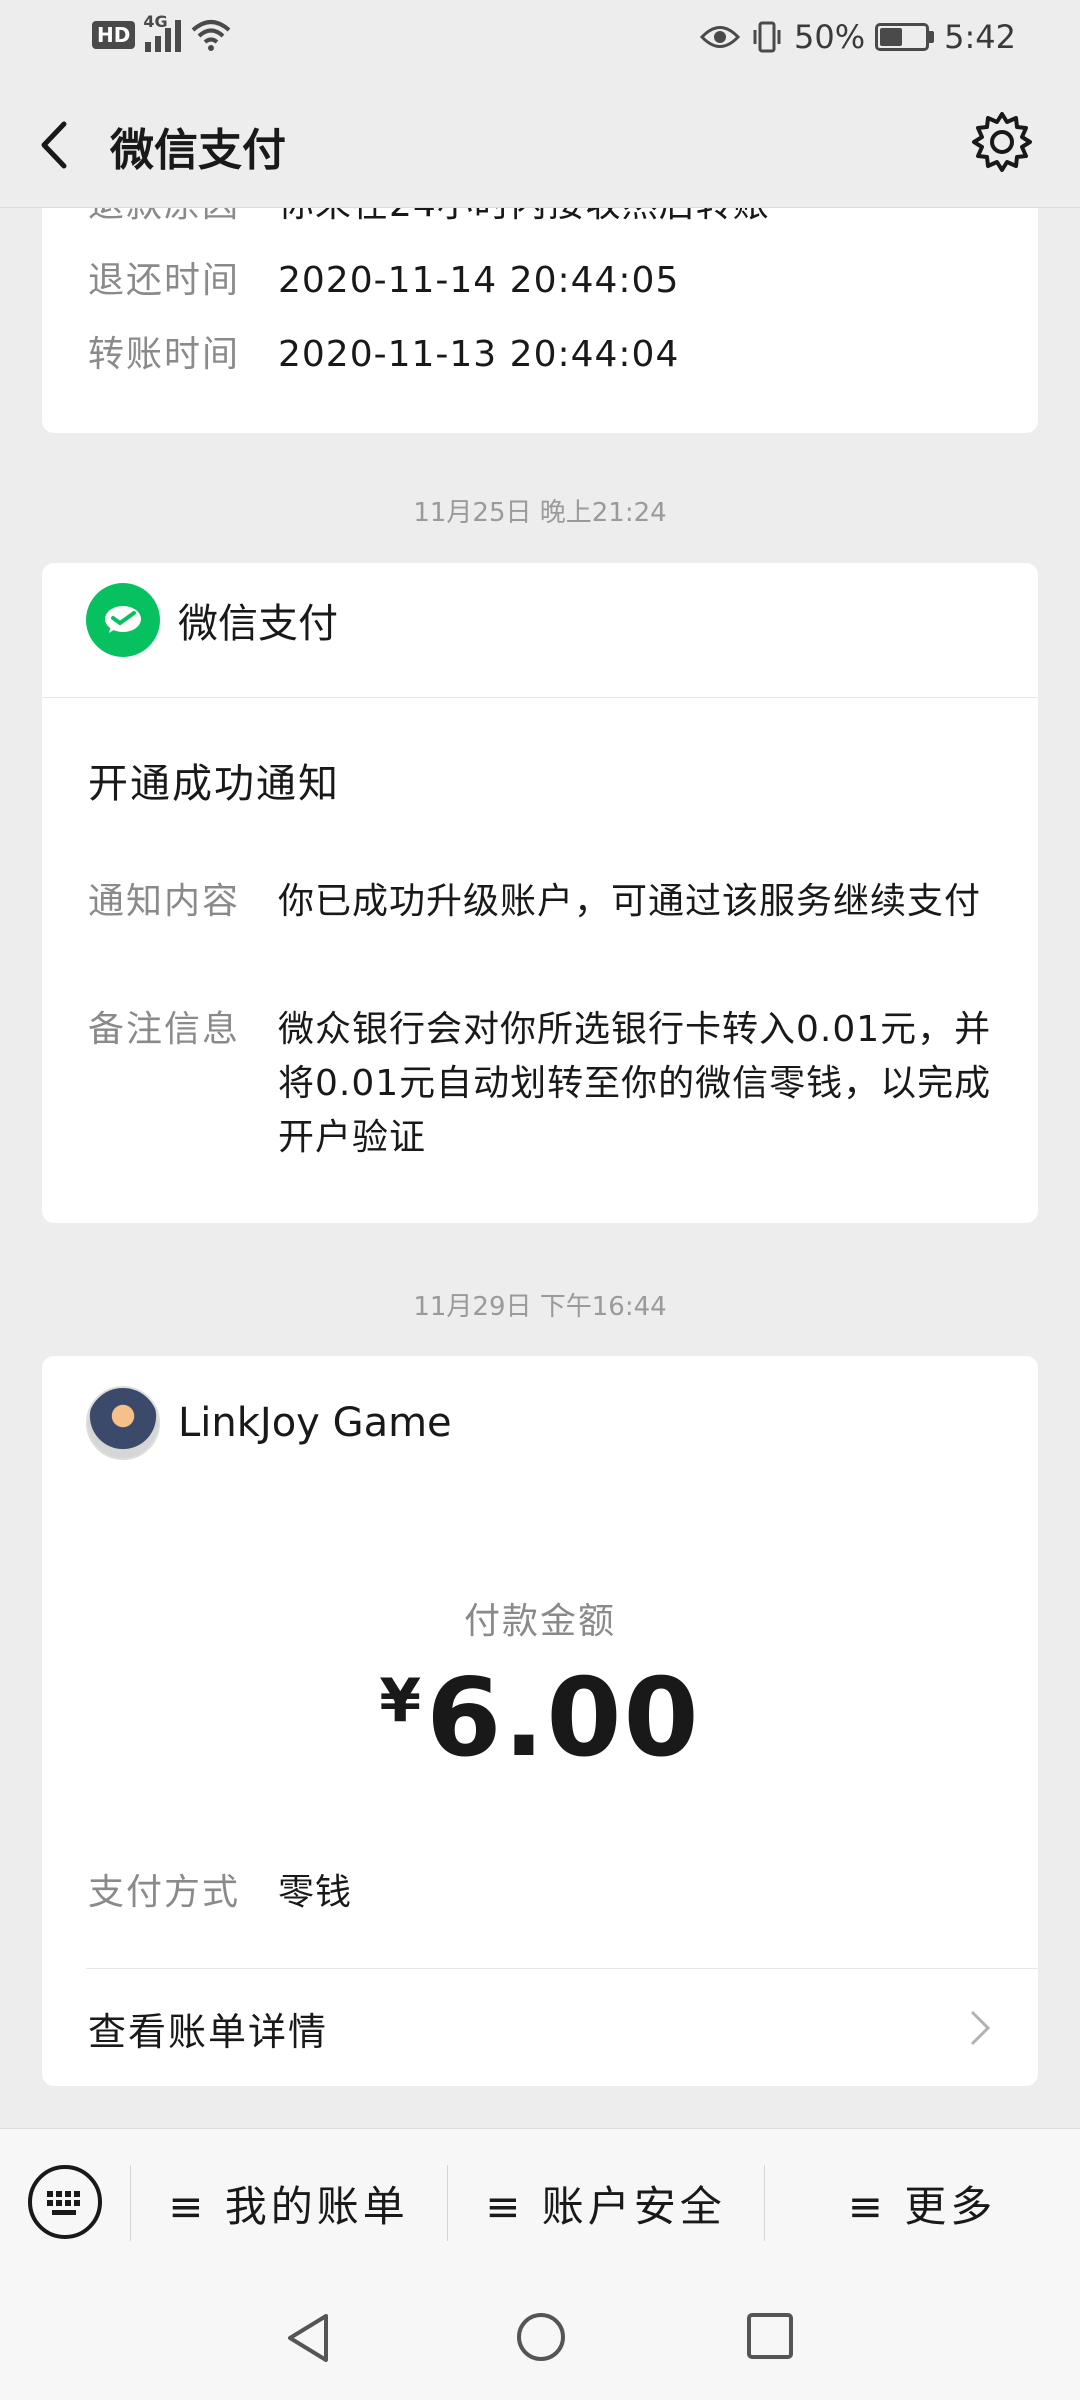  I want to click on nav-recents-icon, so click(770, 2336).